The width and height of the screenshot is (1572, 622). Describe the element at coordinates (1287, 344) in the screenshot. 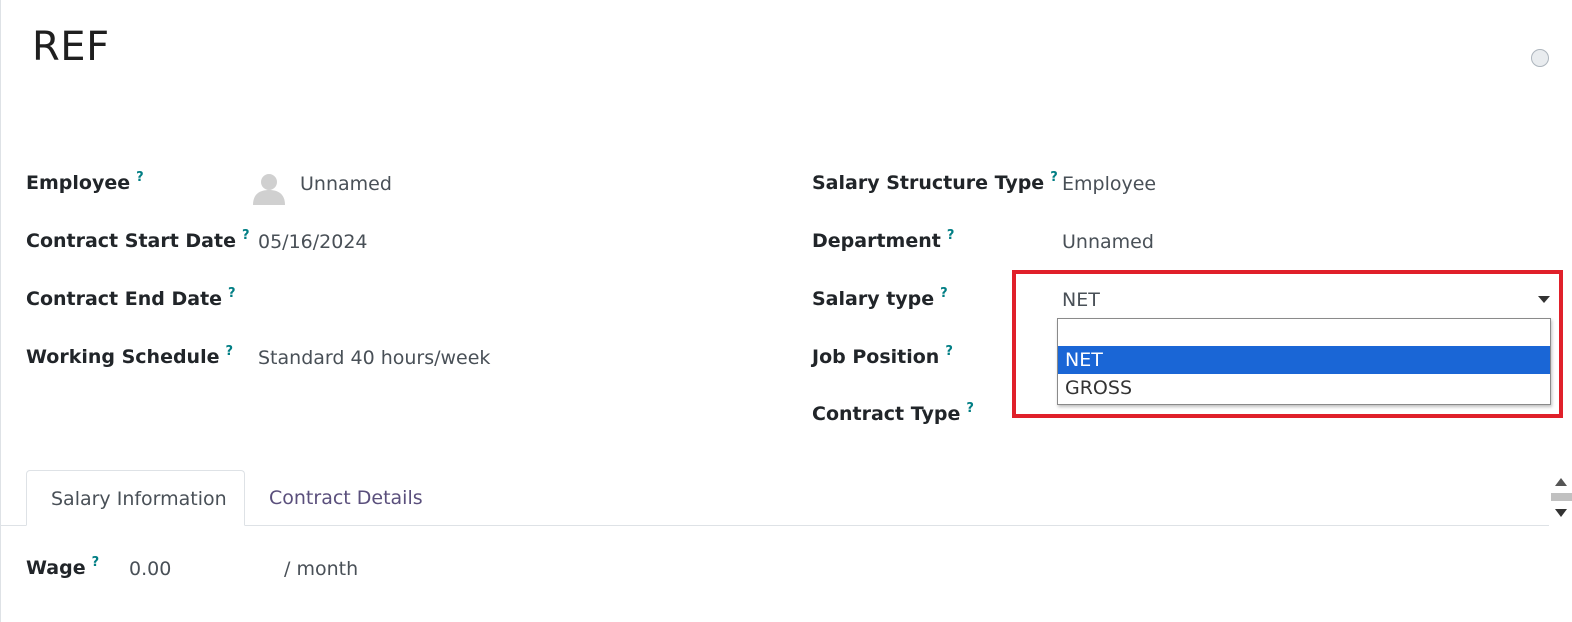

I see `highlight-annotation` at that location.